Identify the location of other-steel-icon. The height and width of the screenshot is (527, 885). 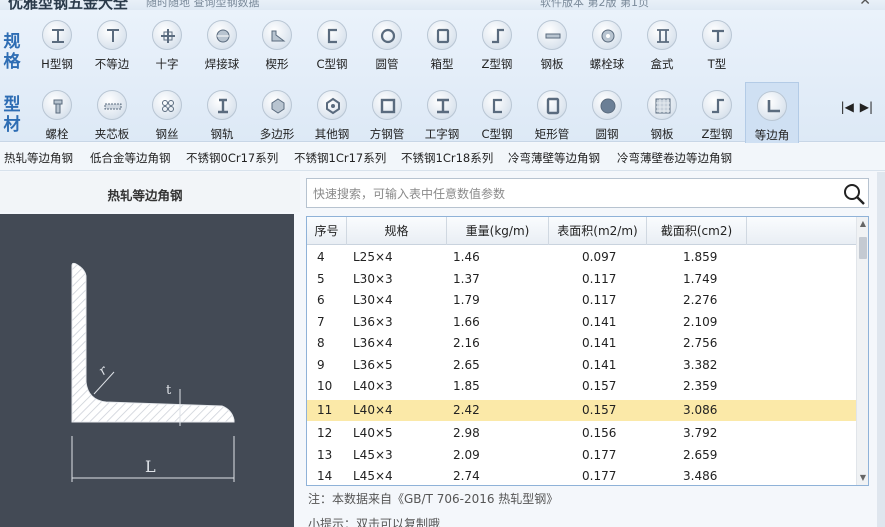
(332, 105).